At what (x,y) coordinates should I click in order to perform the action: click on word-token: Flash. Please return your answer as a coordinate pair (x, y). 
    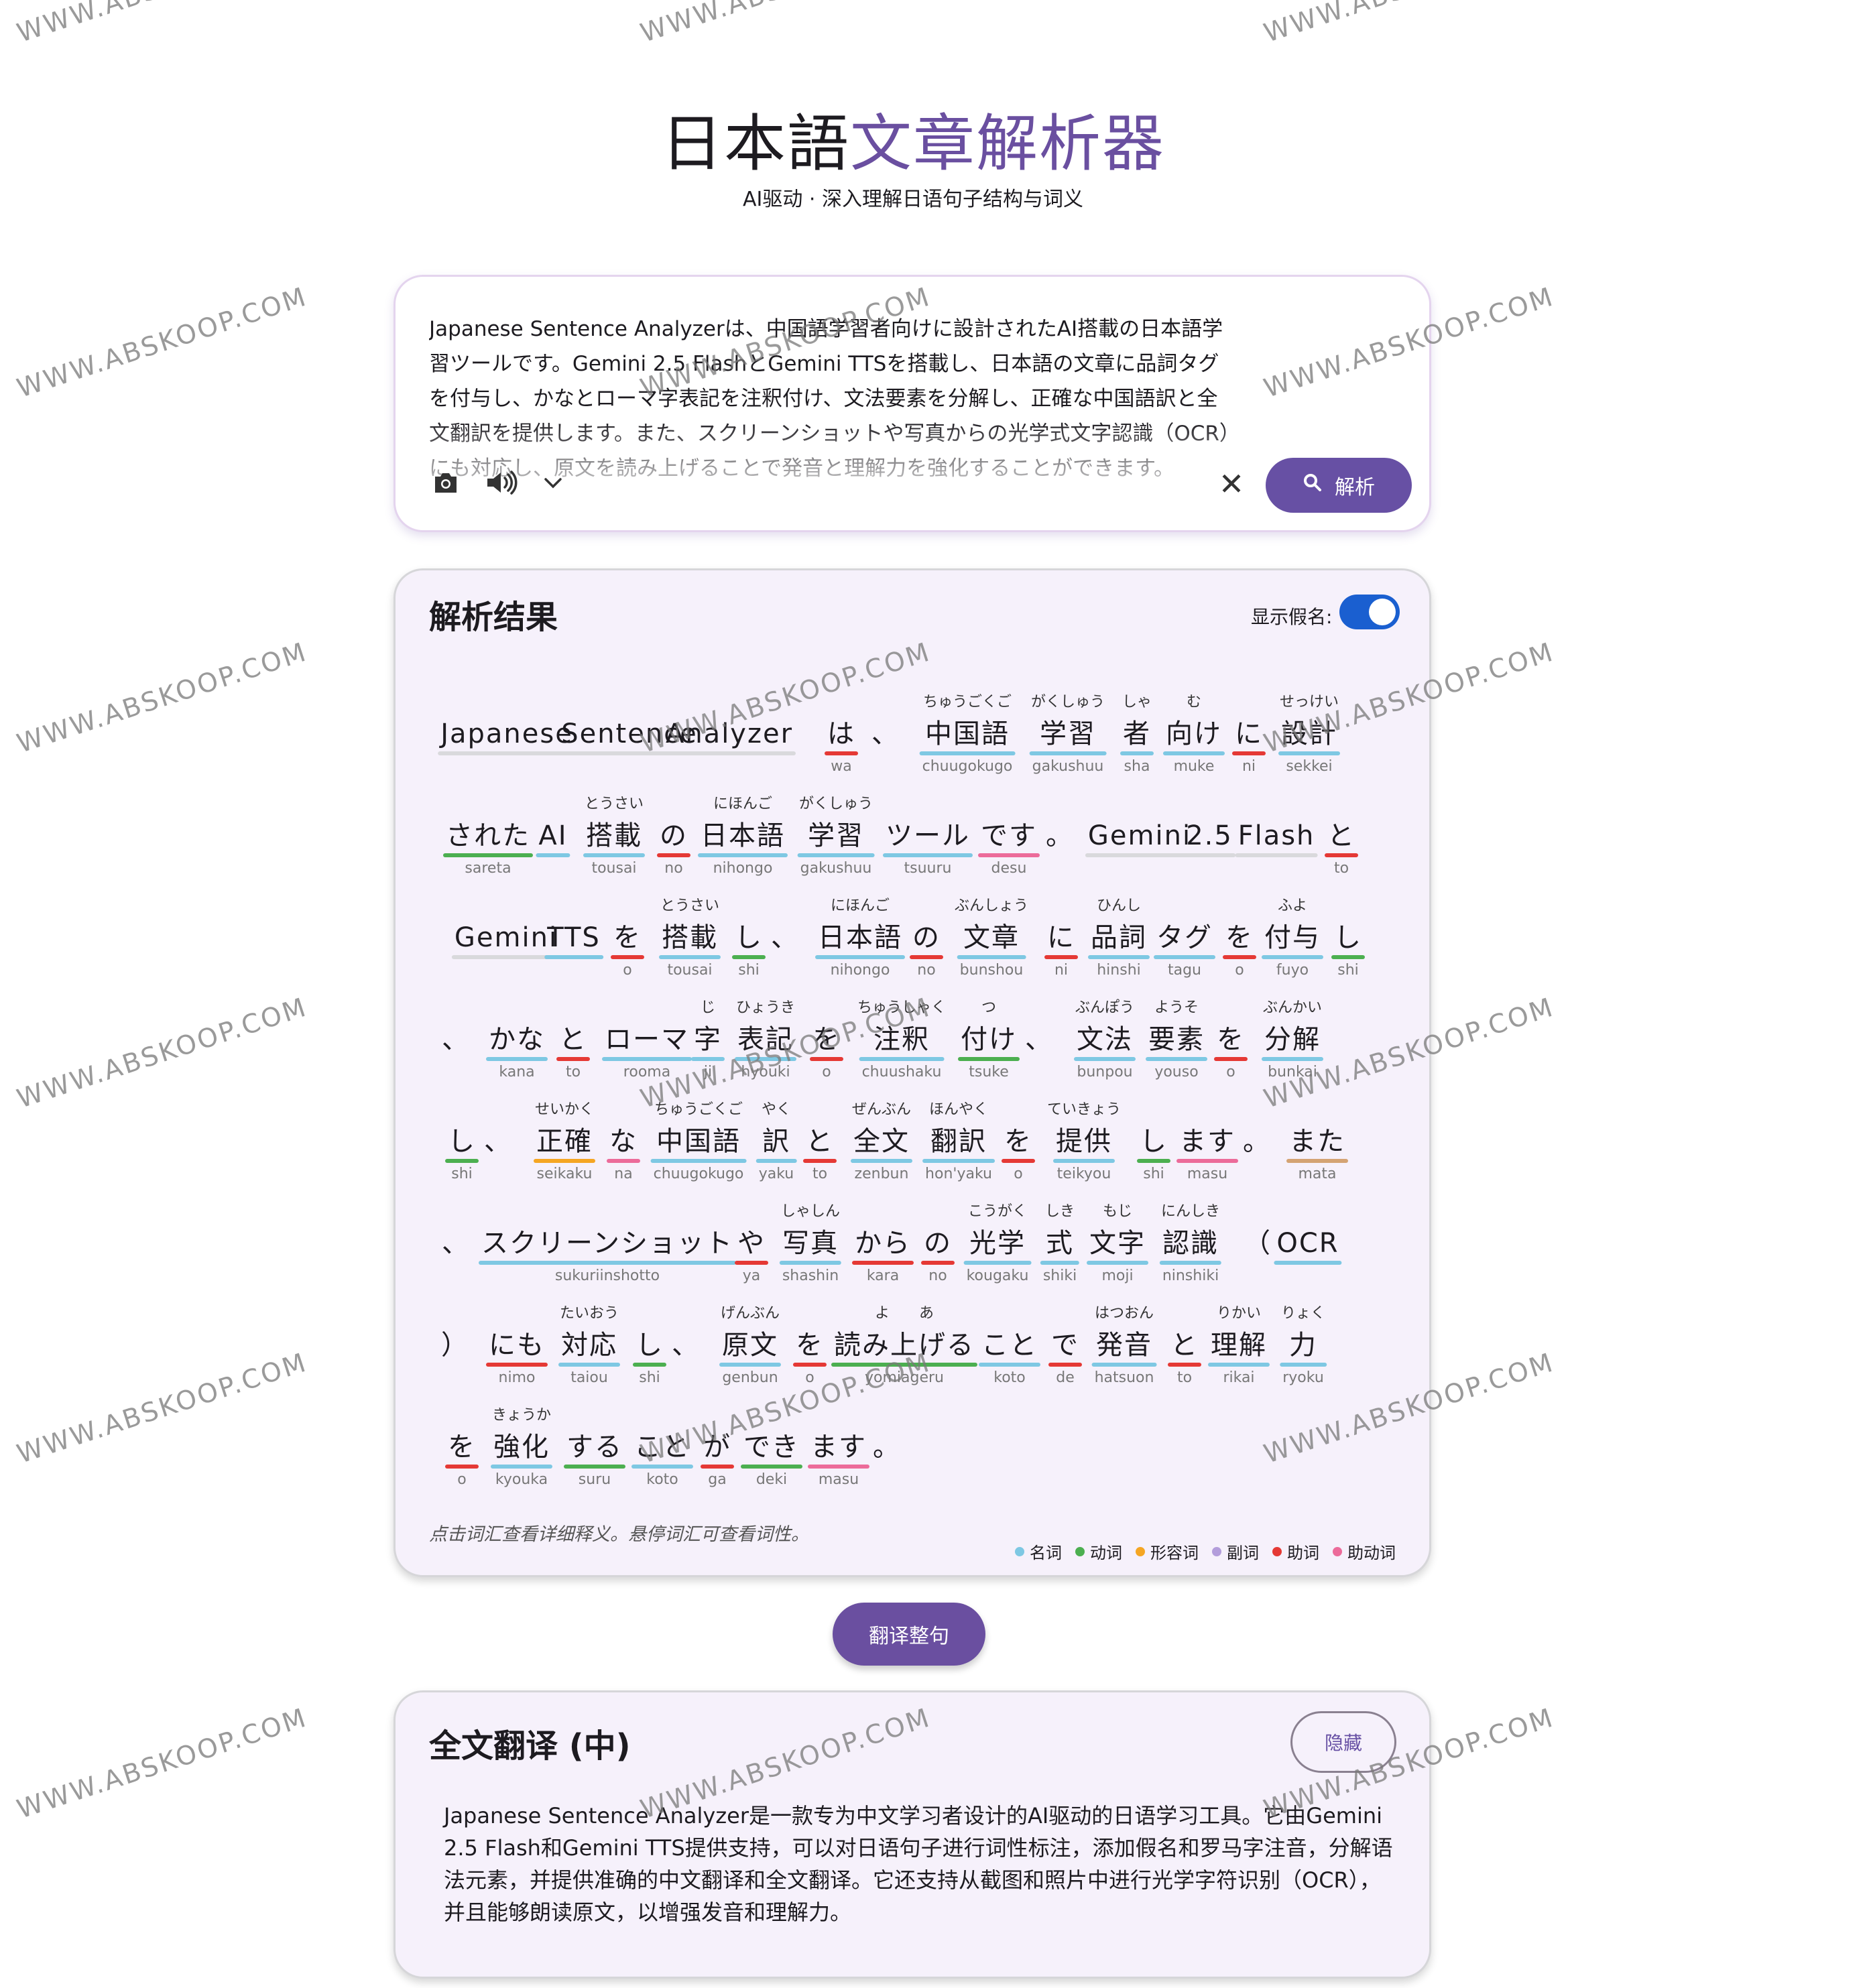
    Looking at the image, I should click on (1276, 848).